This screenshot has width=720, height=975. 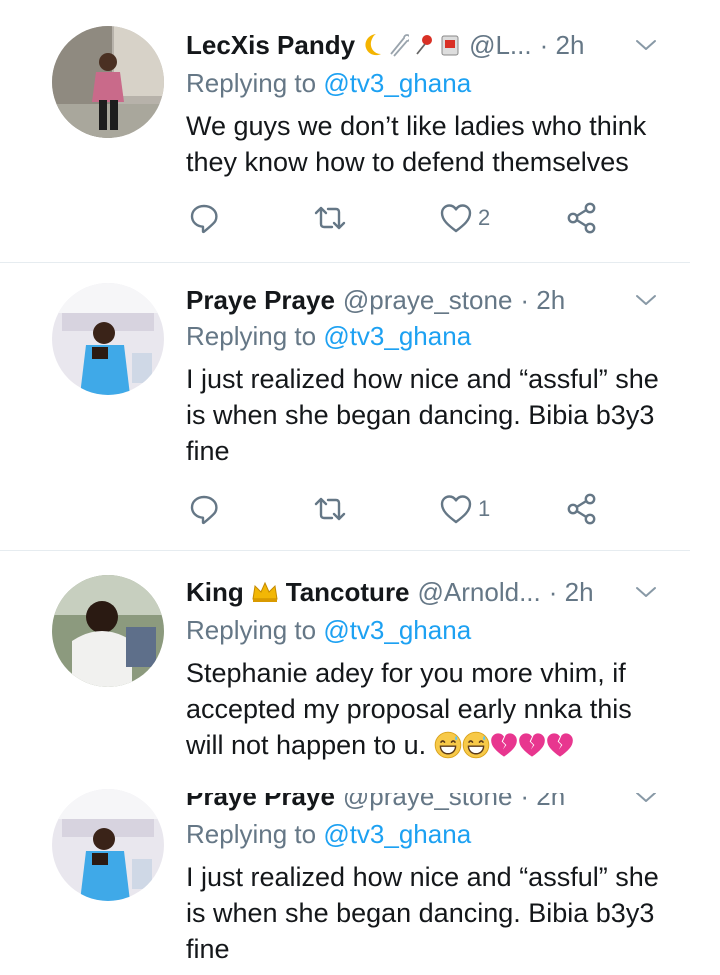 What do you see at coordinates (215, 592) in the screenshot?
I see `display-name: King` at bounding box center [215, 592].